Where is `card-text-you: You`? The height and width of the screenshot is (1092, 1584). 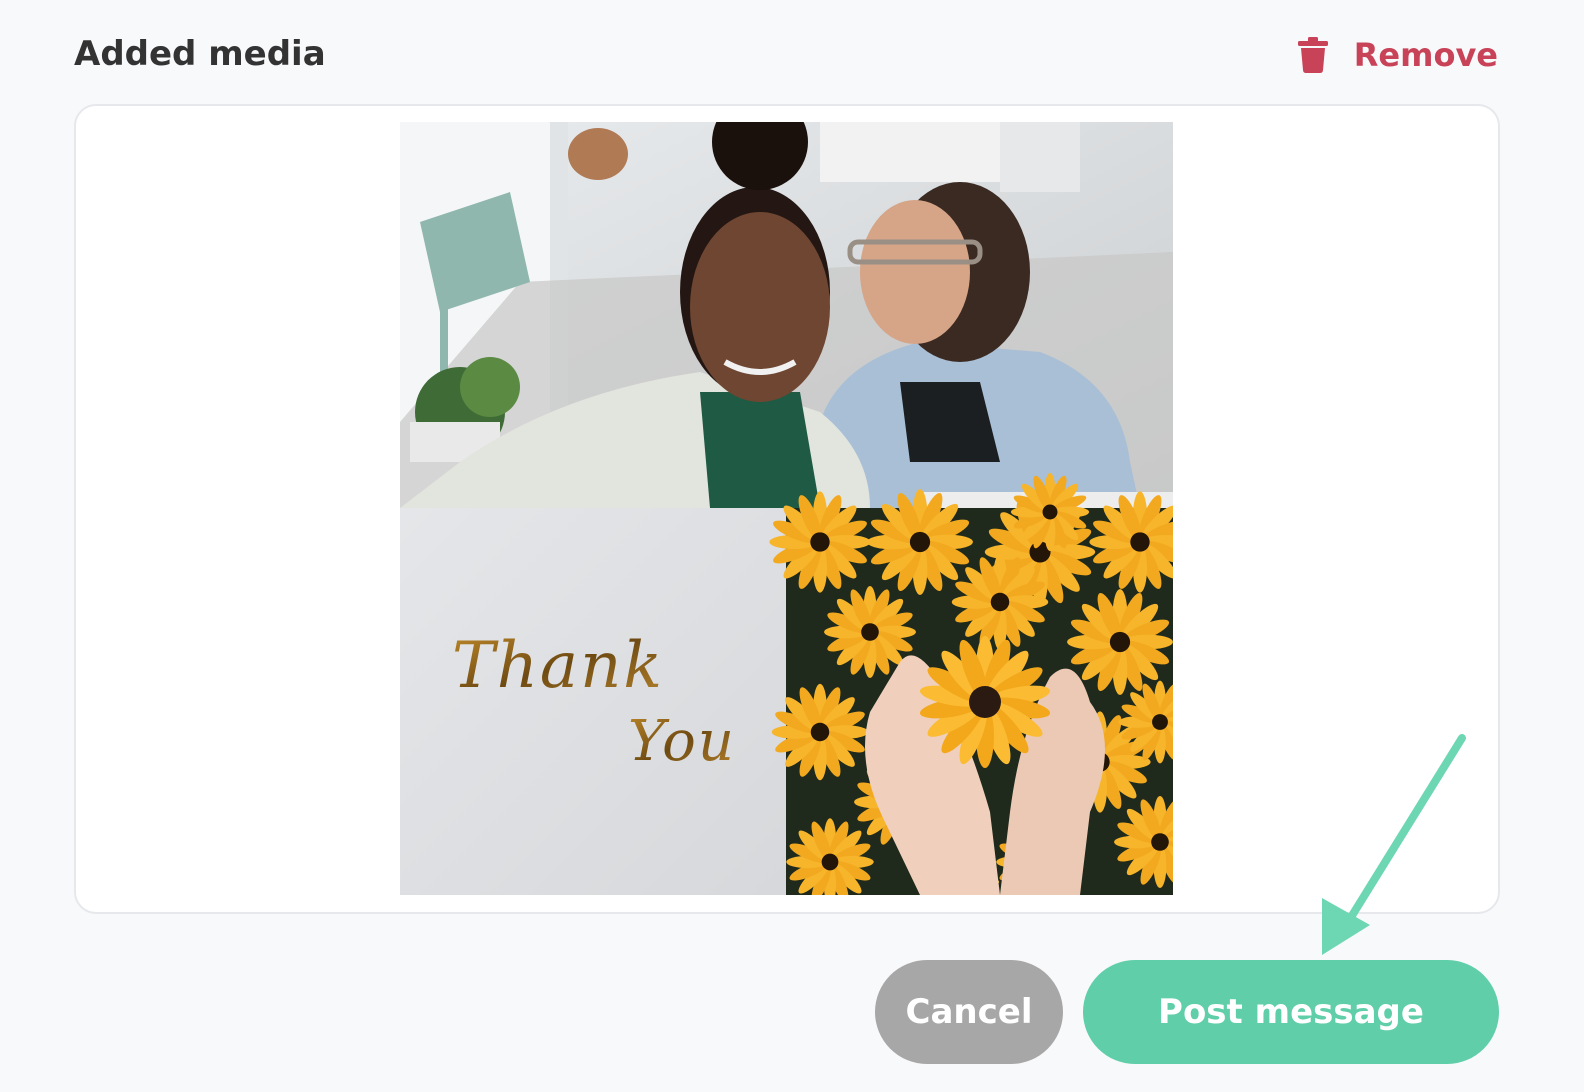
card-text-you: You is located at coordinates (682, 741).